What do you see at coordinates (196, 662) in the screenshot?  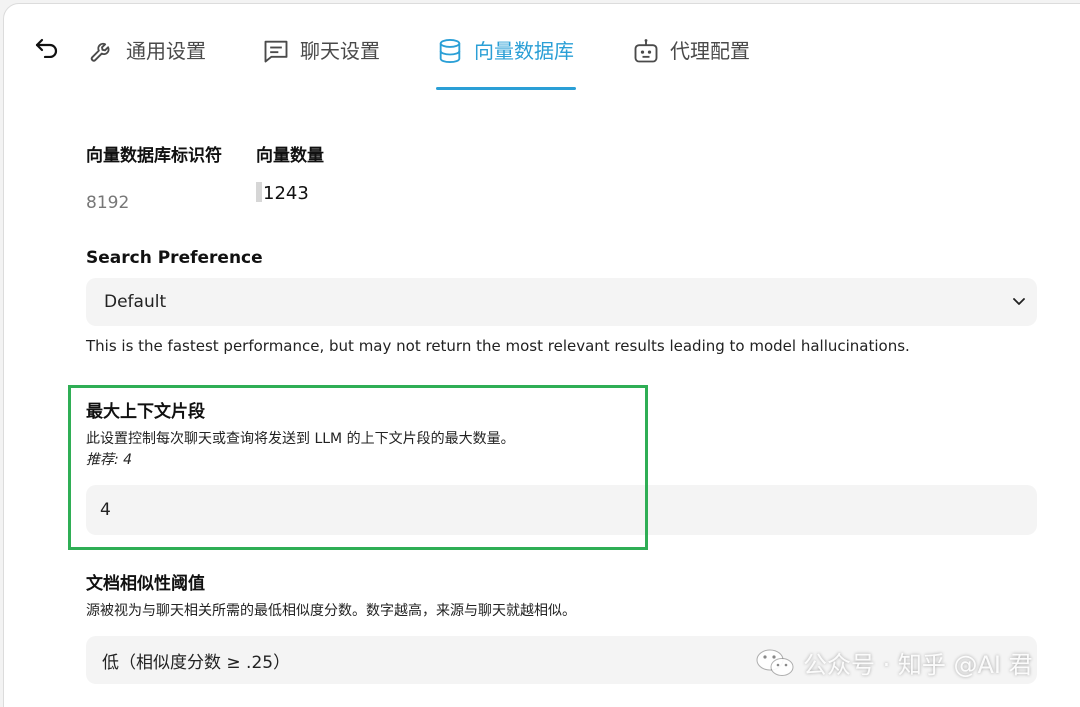 I see `similarity-threshold-value: 低（相似度分数 ≥ .25）` at bounding box center [196, 662].